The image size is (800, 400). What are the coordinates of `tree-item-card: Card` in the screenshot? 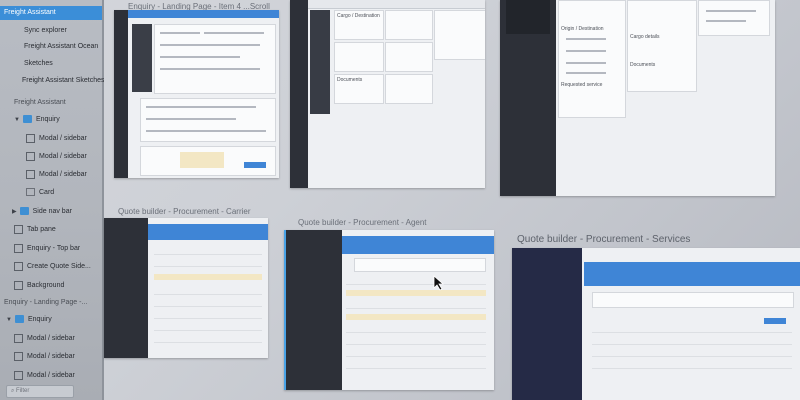 It's located at (40, 193).